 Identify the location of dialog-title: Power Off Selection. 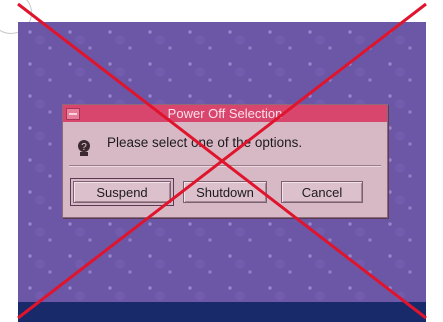
(225, 113).